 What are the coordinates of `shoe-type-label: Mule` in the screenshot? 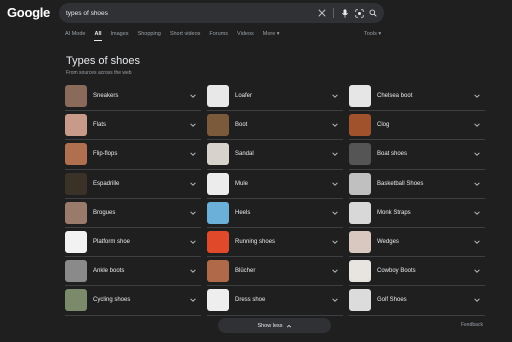 It's located at (242, 183).